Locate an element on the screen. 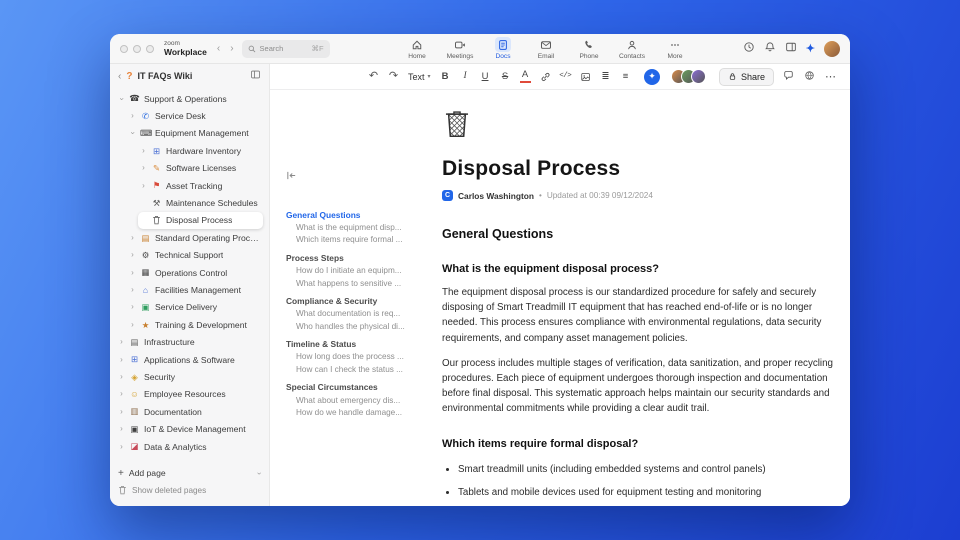 The image size is (960, 540). show-deleted-pages-button: Show deleted pages is located at coordinates (189, 490).